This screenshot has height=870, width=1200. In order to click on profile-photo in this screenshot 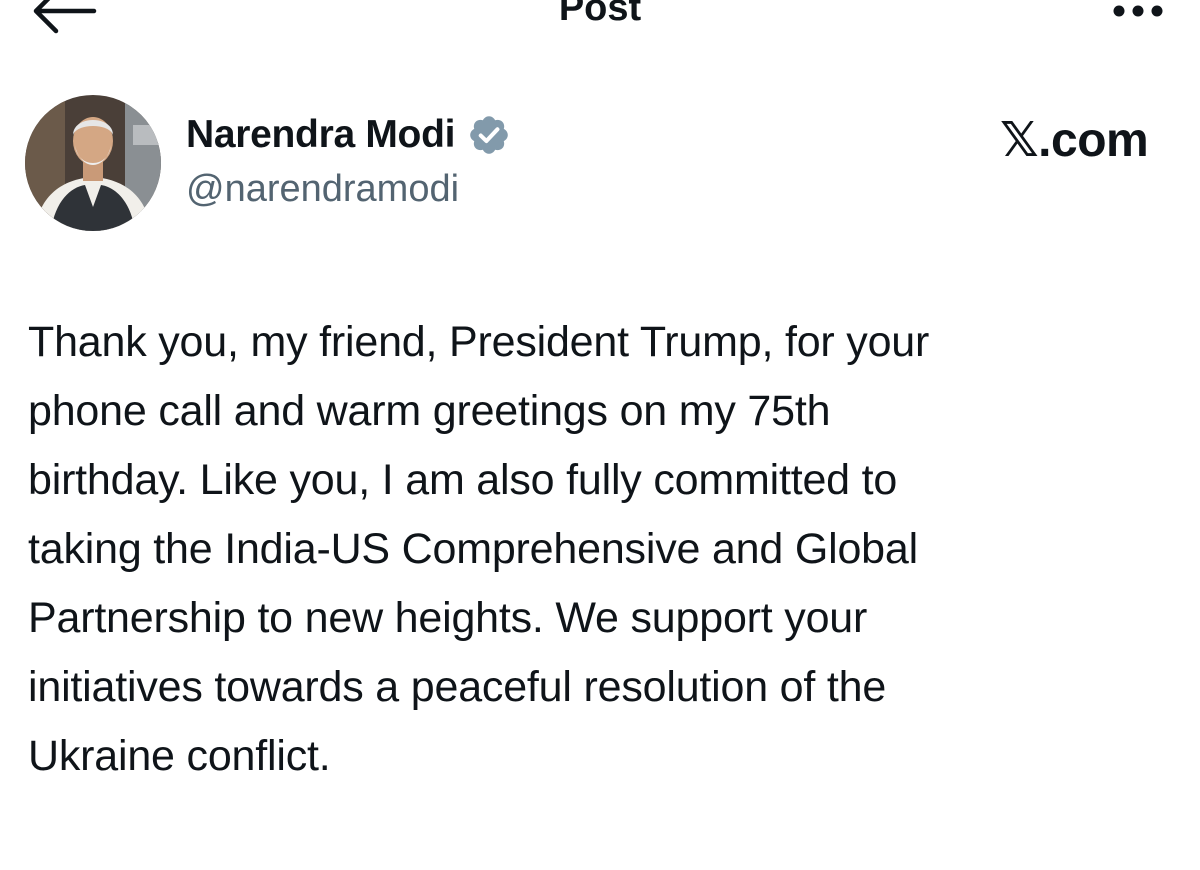, I will do `click(93, 163)`.